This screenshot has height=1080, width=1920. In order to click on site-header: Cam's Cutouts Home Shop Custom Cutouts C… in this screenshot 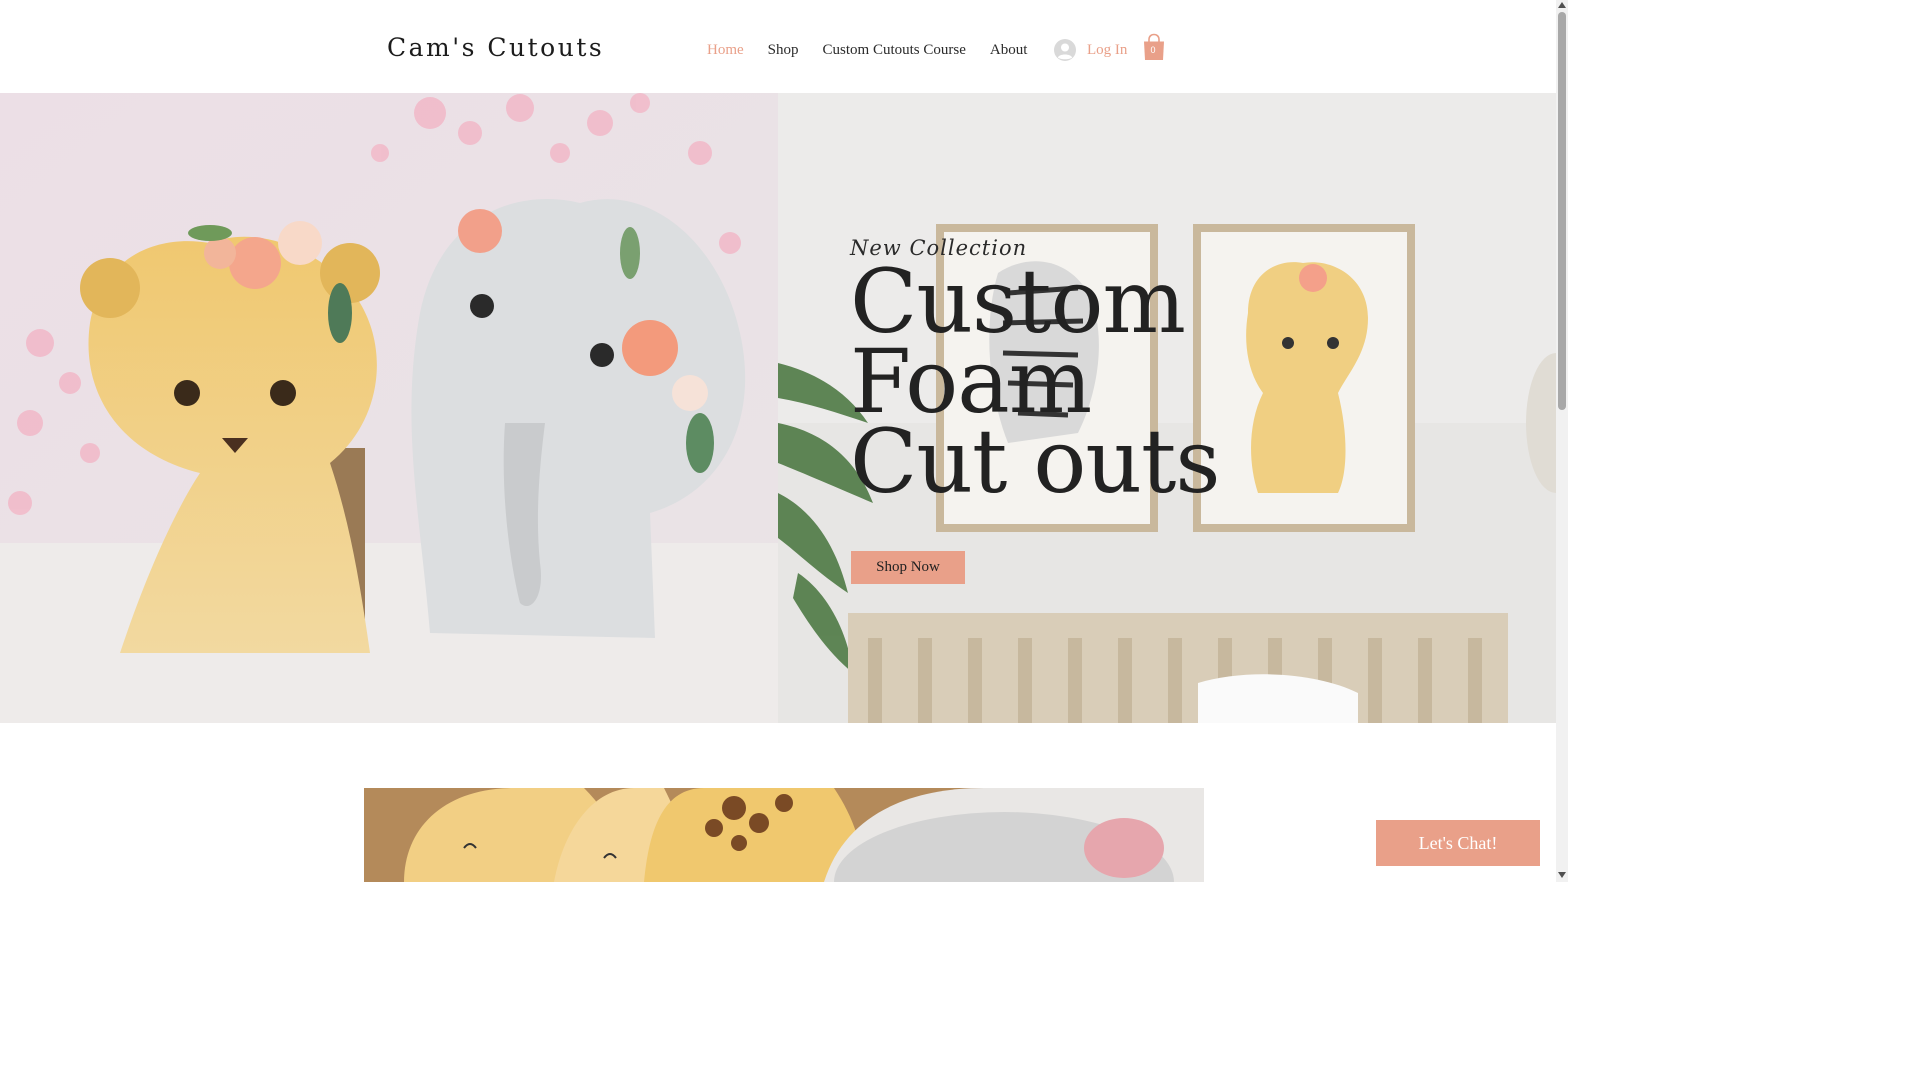, I will do `click(778, 46)`.